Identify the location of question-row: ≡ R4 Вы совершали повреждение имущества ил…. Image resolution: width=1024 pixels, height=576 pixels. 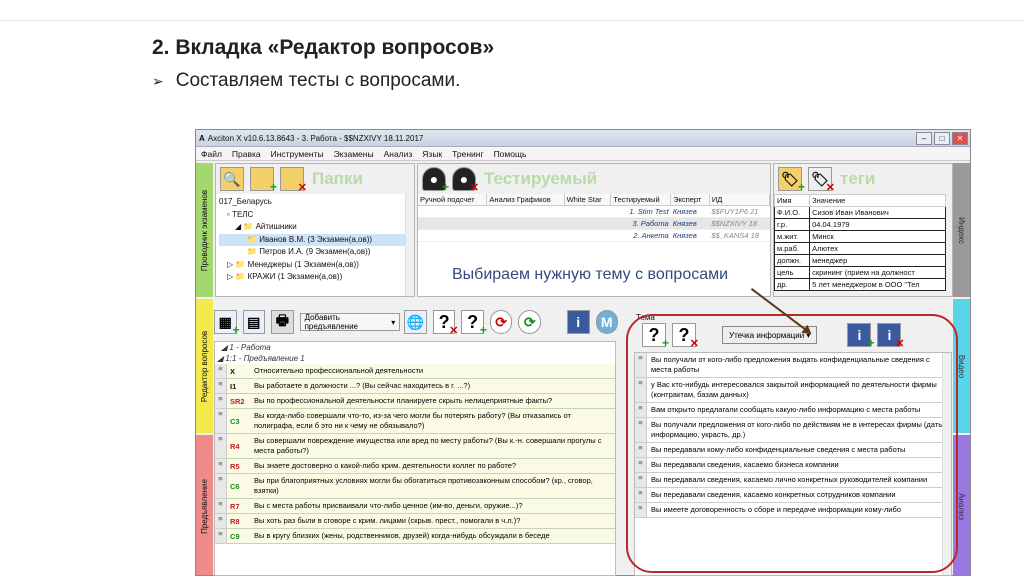
(415, 446).